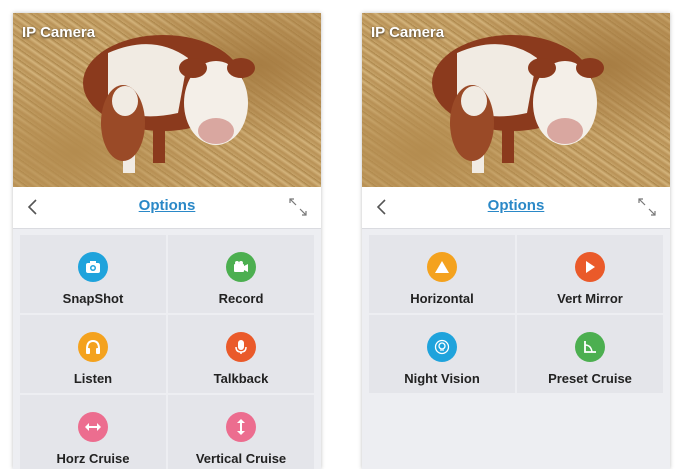 Image resolution: width=681 pixels, height=469 pixels. I want to click on play-triangle-icon, so click(590, 267).